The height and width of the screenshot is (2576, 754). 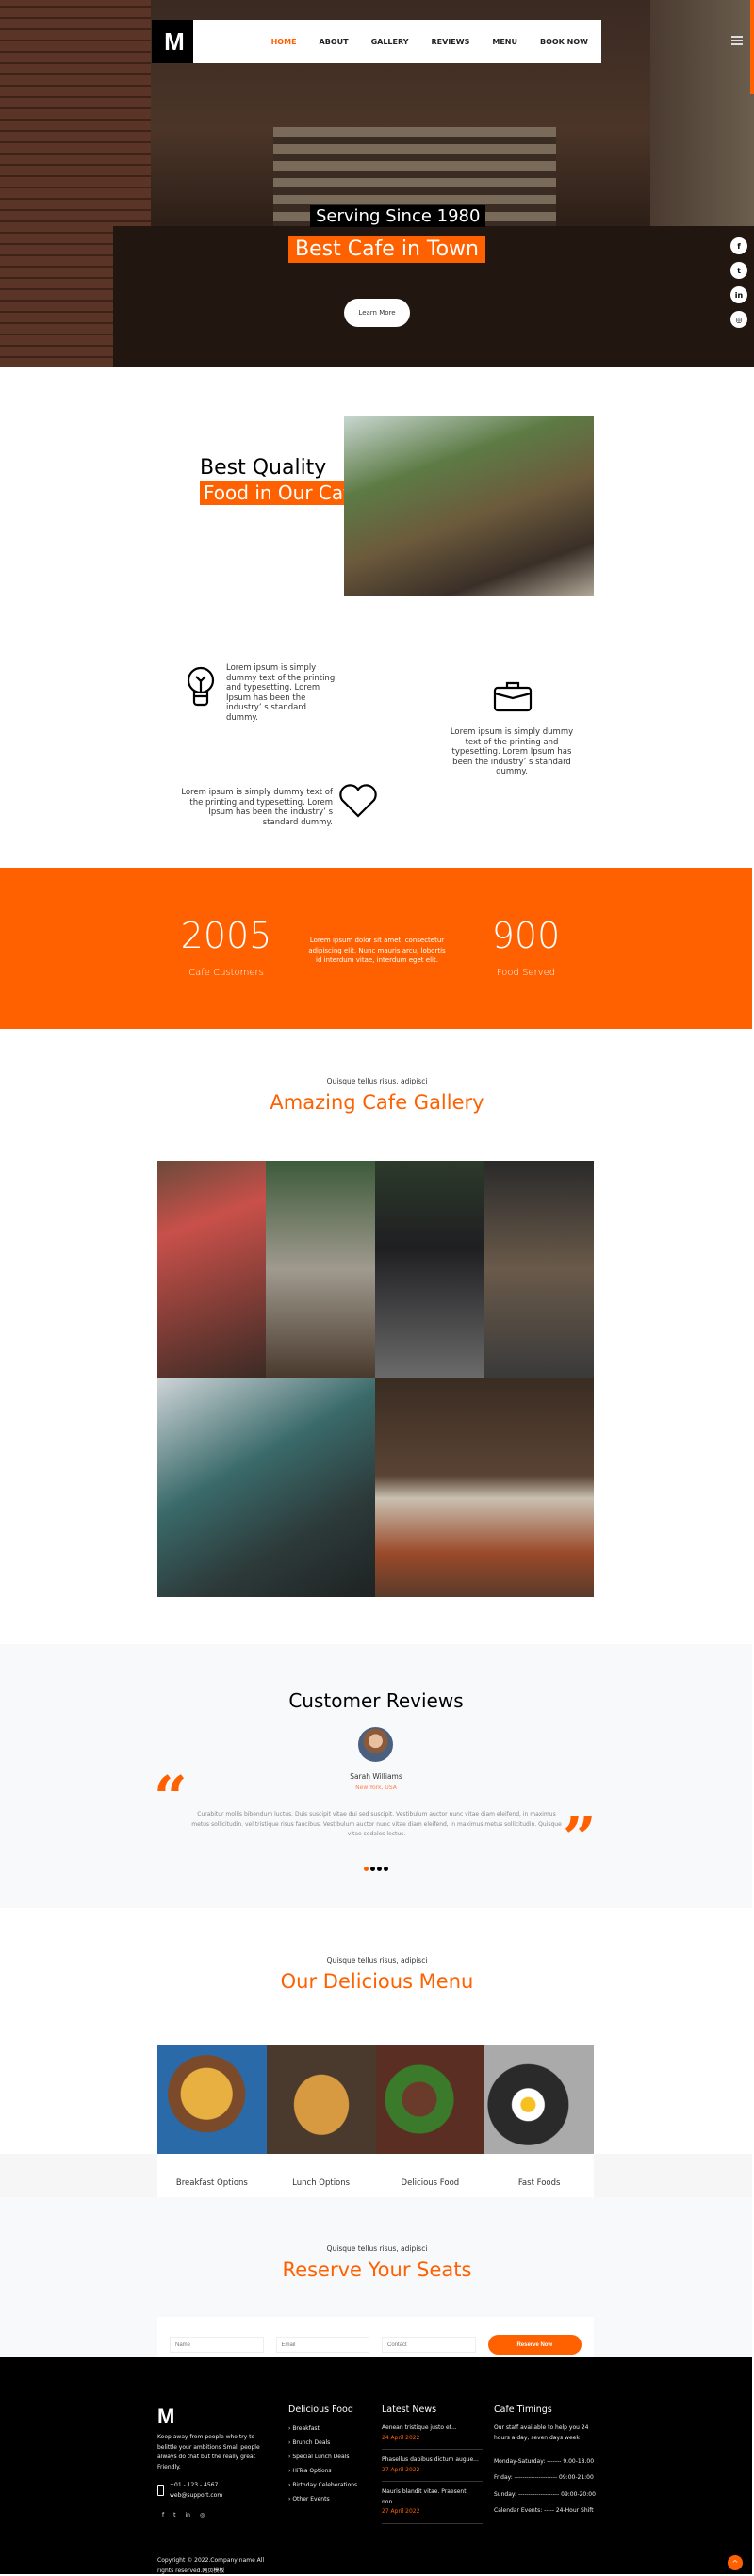 I want to click on reserve-title: Reserve Your Seats, so click(x=377, y=2269).